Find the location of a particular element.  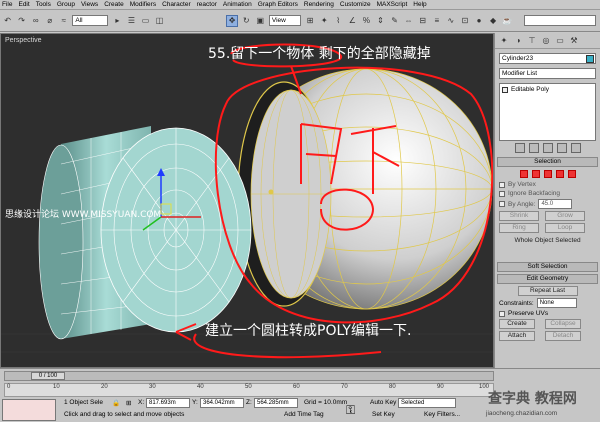

ignore-backfacing-checkbox is located at coordinates (502, 193).